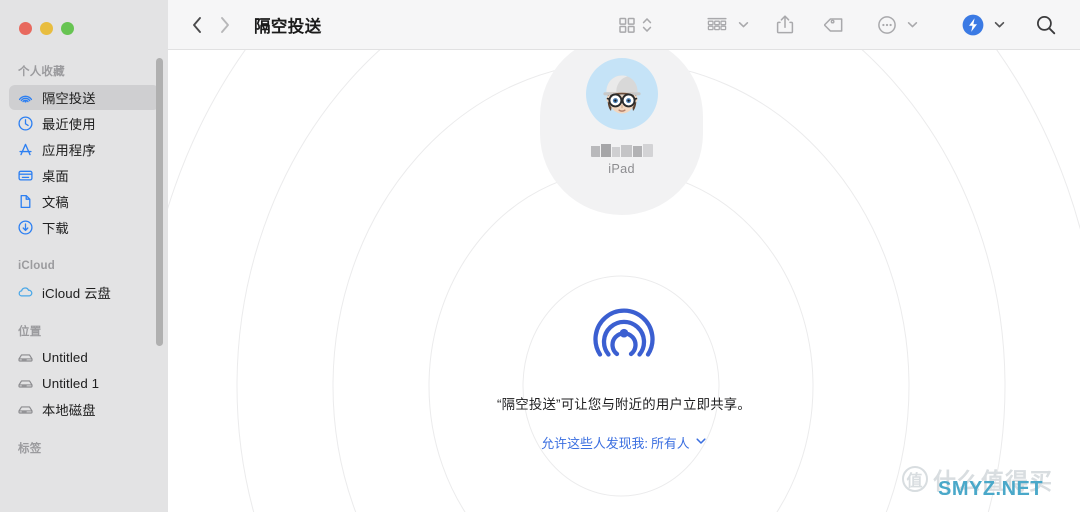  Describe the element at coordinates (25, 149) in the screenshot. I see `applications-icon` at that location.